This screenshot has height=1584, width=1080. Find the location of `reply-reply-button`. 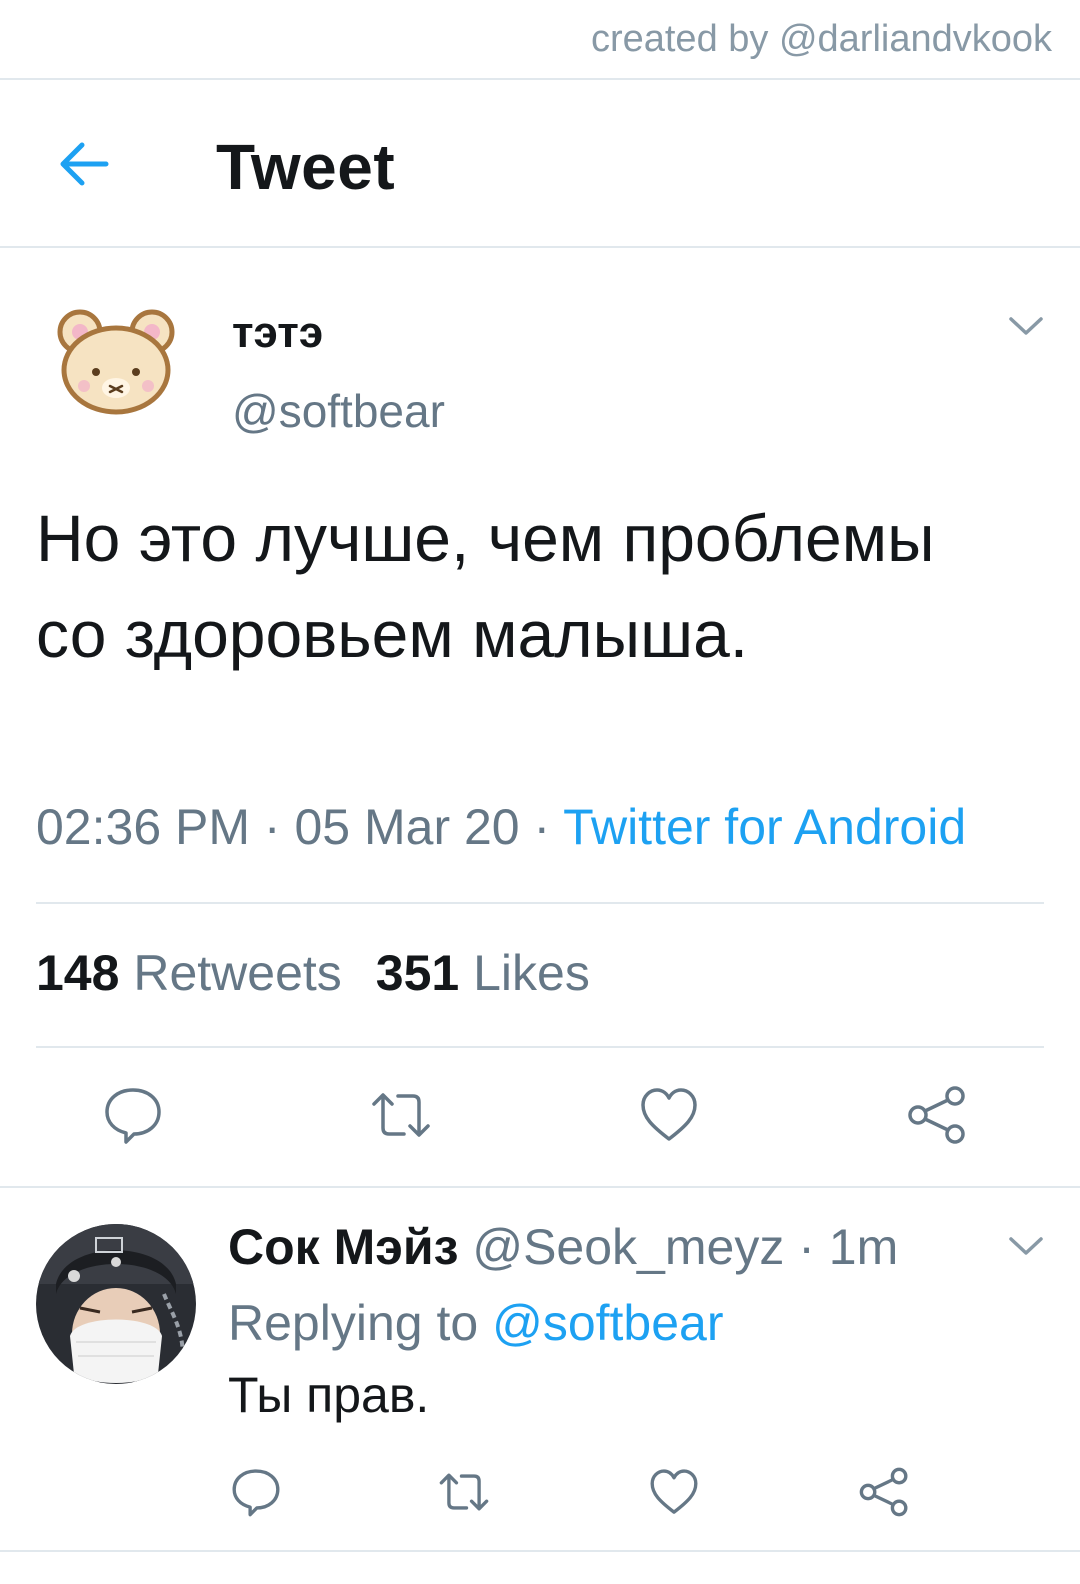

reply-reply-button is located at coordinates (256, 1492).